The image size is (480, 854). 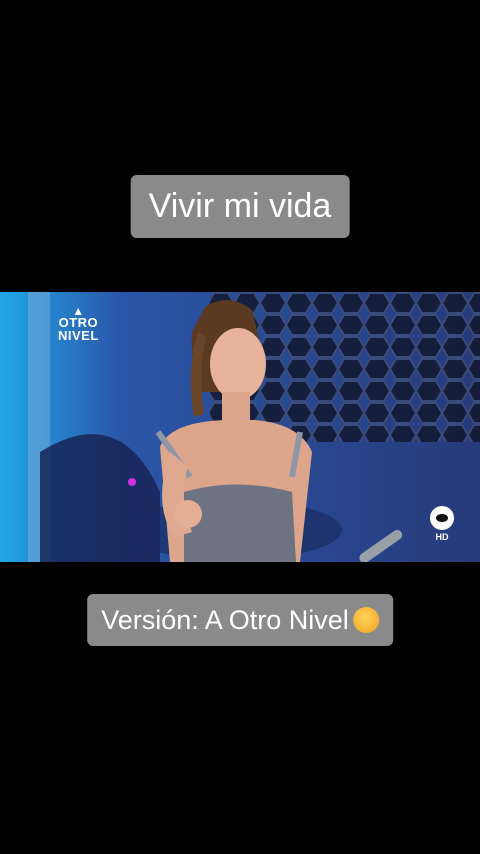 I want to click on hd-badge: HD, so click(x=442, y=524).